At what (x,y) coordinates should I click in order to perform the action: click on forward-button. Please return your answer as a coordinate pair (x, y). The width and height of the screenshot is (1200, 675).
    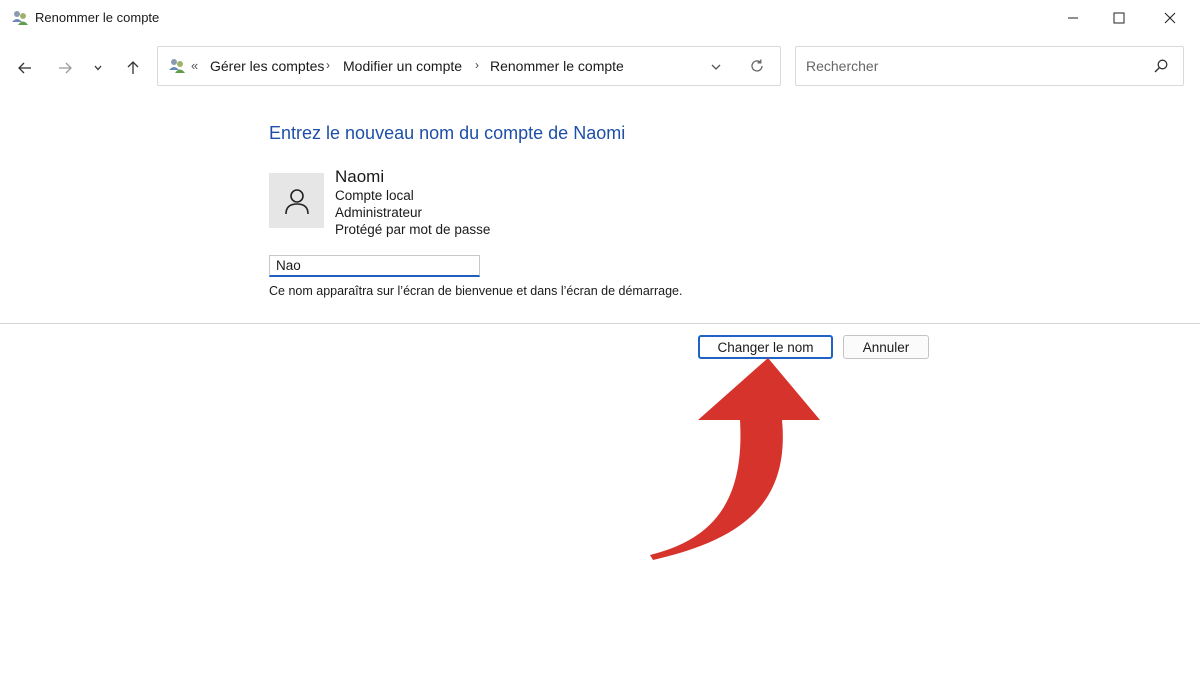
    Looking at the image, I should click on (65, 68).